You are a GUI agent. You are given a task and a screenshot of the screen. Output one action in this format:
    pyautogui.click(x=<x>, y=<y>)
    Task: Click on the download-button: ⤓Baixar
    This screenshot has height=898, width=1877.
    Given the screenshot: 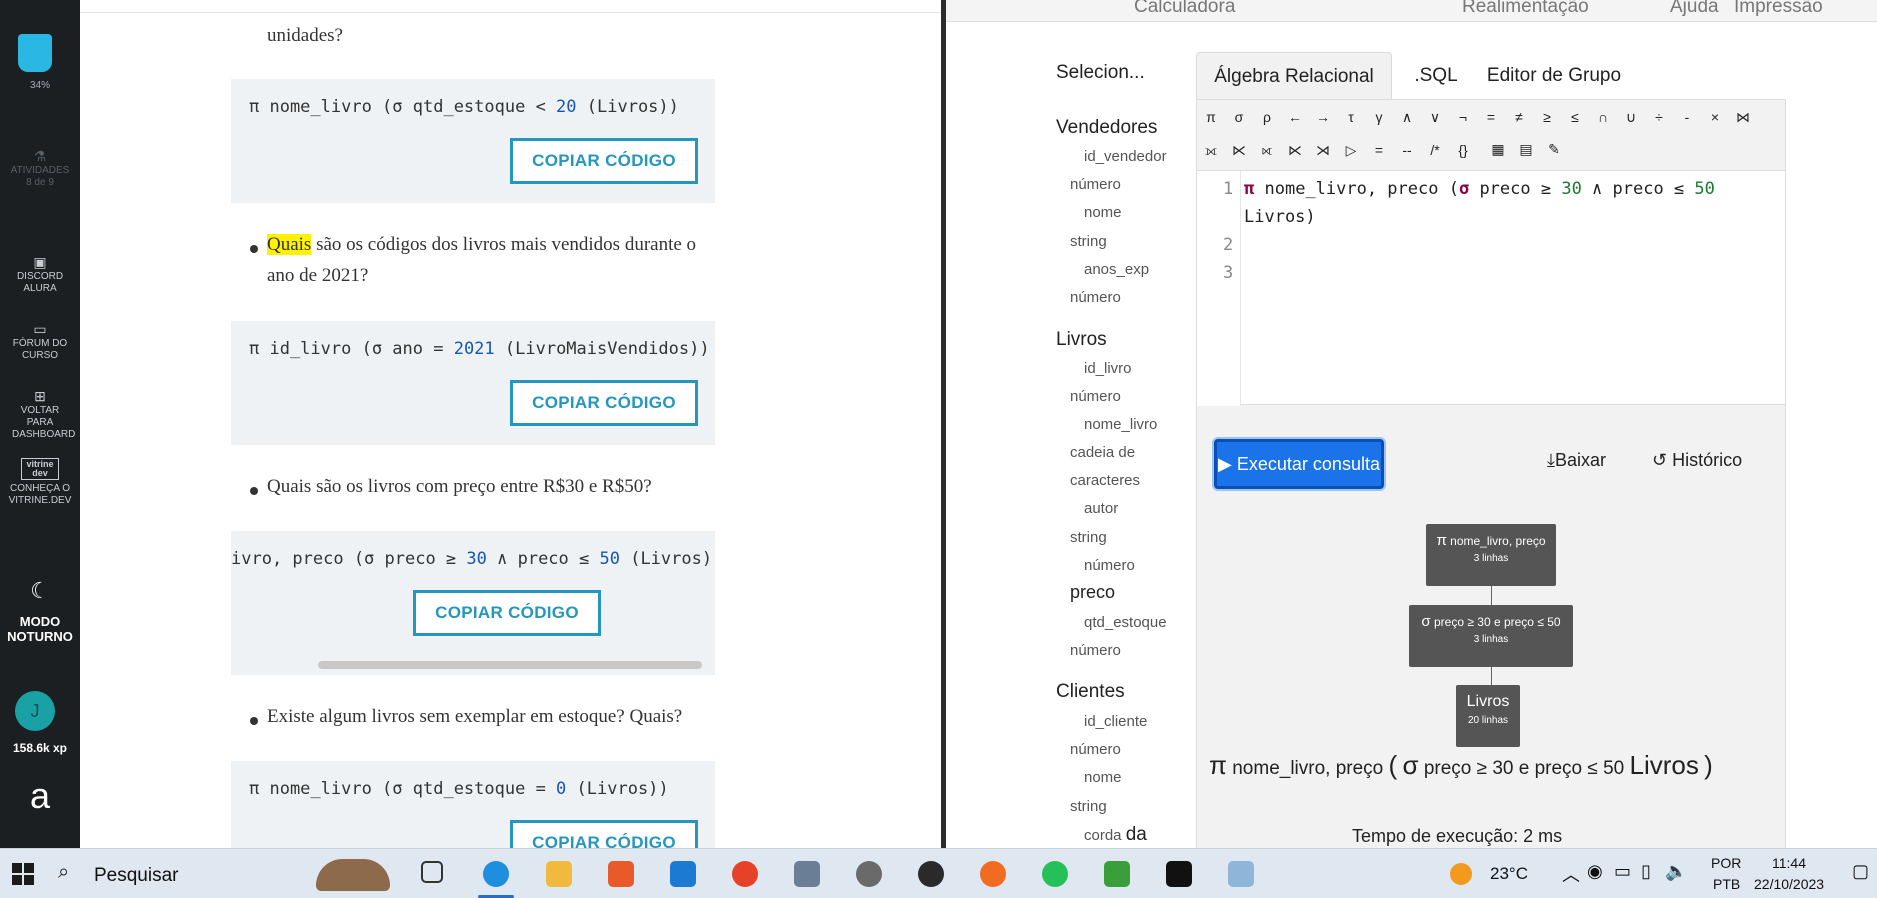 What is the action you would take?
    pyautogui.click(x=1576, y=460)
    